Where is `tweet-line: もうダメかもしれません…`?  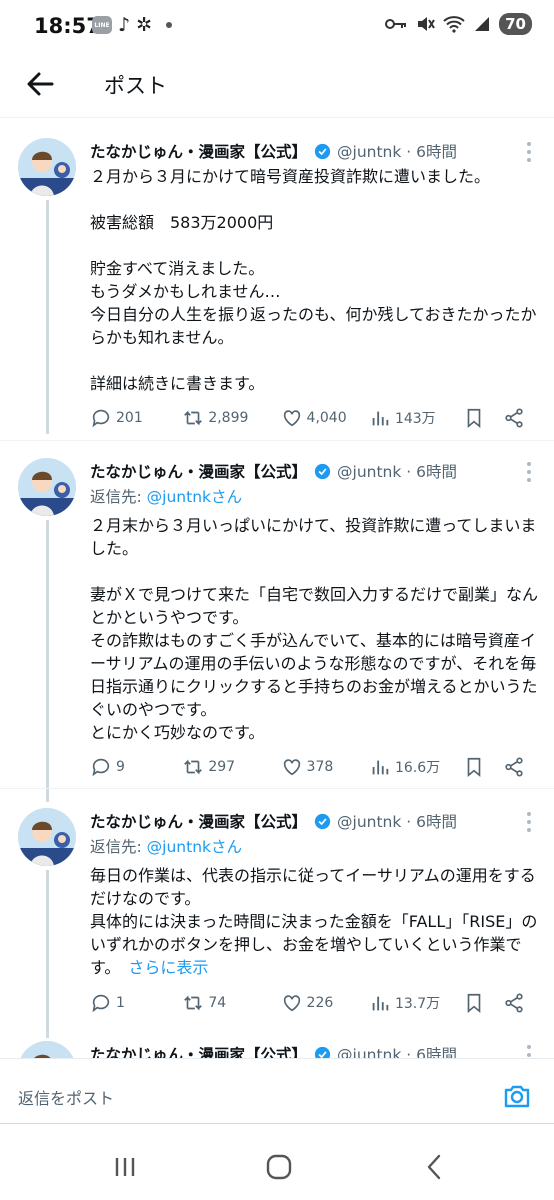
tweet-line: もうダメかもしれません… is located at coordinates (185, 291).